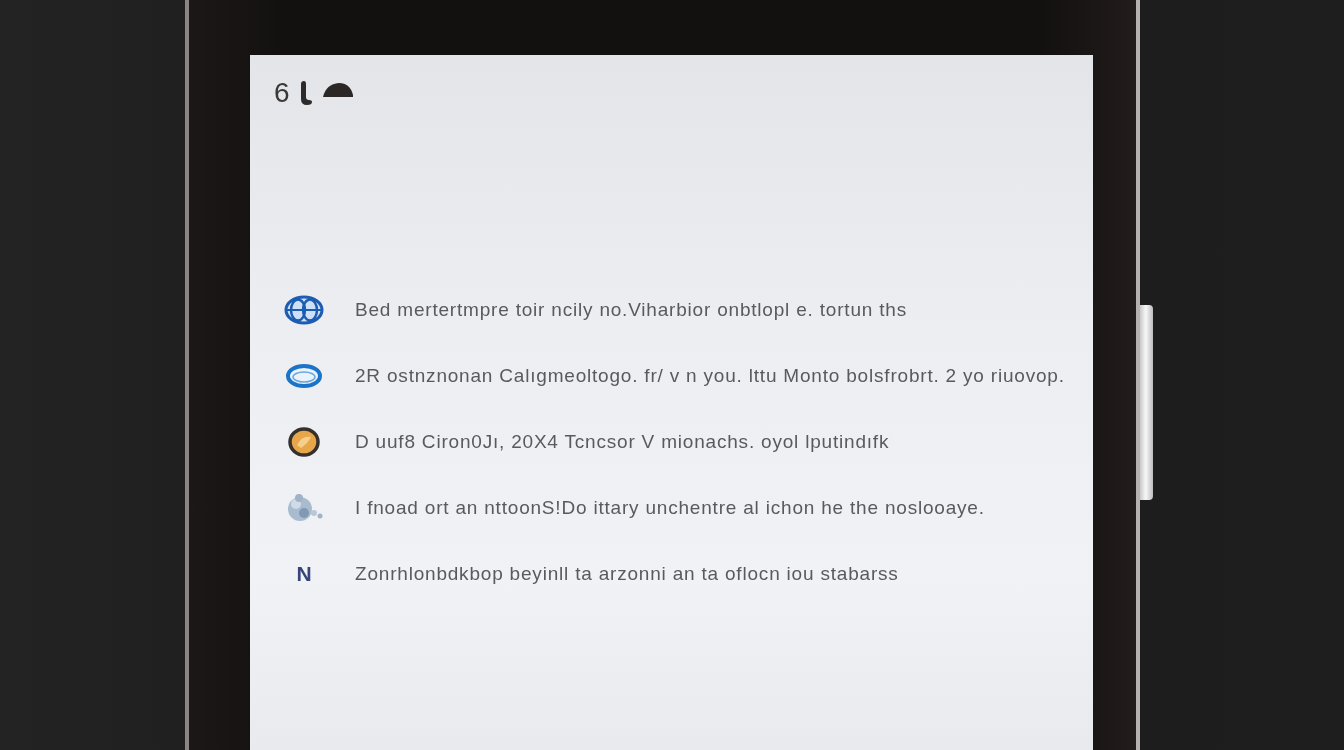 The image size is (1344, 750). Describe the element at coordinates (304, 574) in the screenshot. I see `letter-mark: N` at that location.